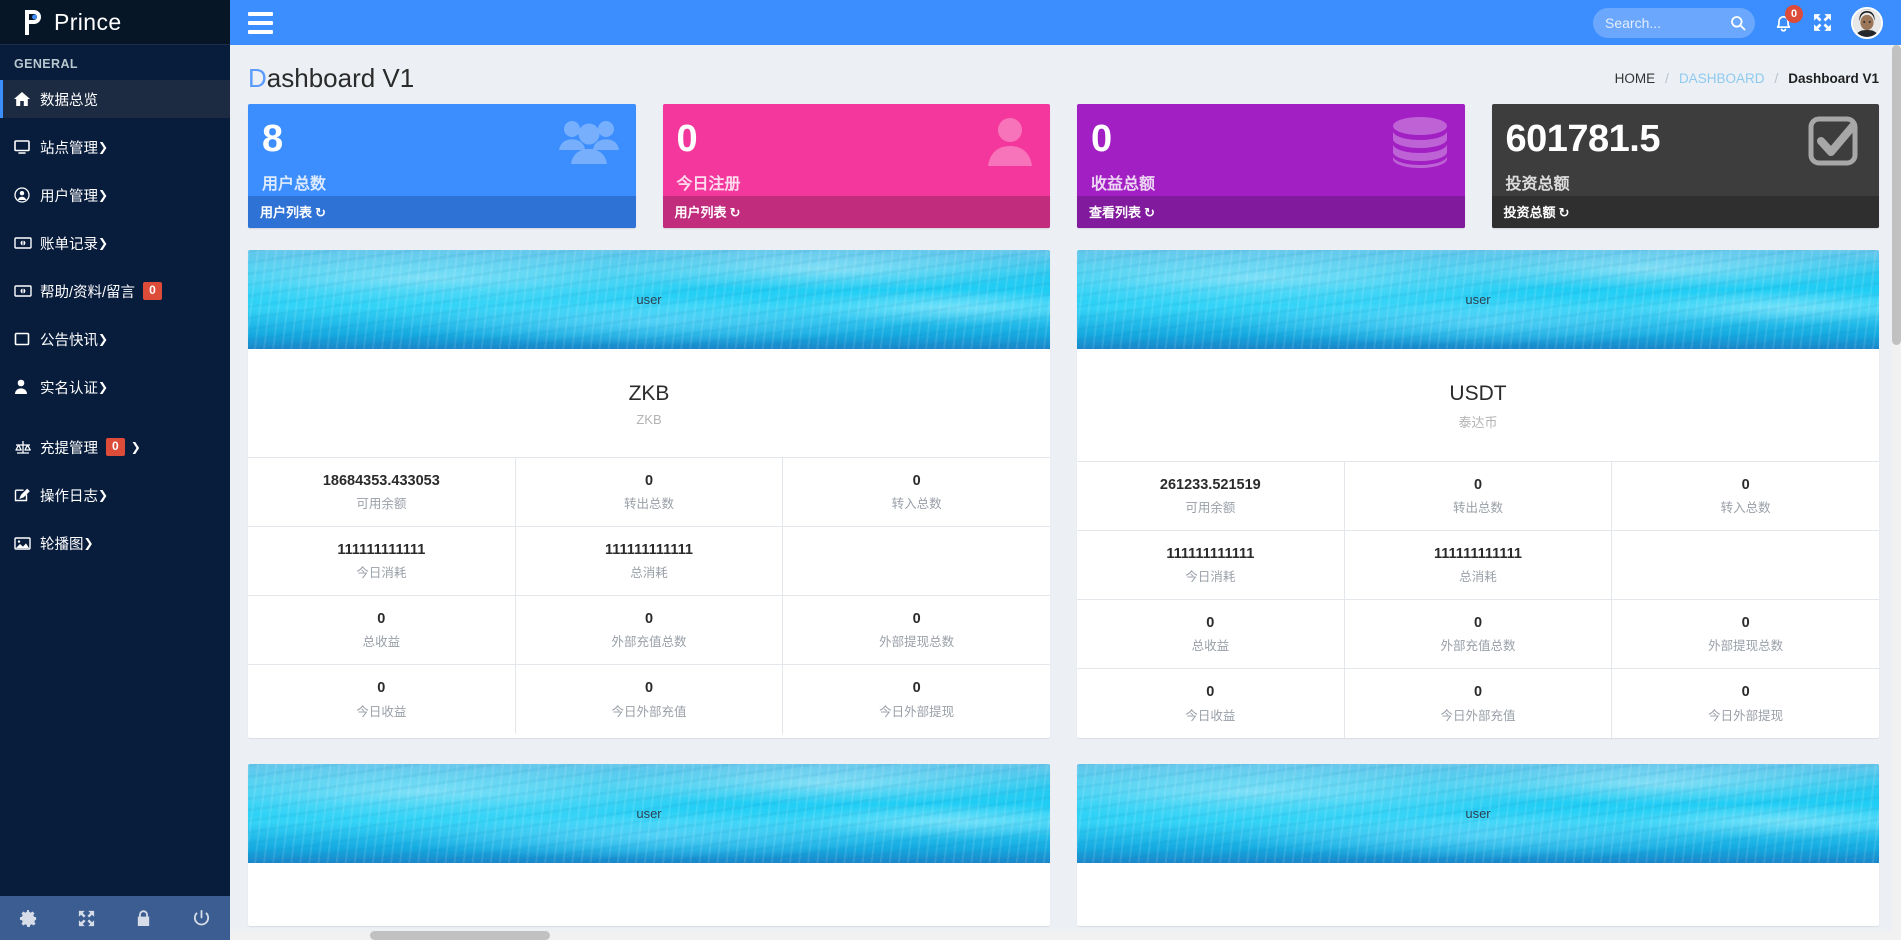 This screenshot has height=940, width=1901. I want to click on stat-card-footer-link: 查看列表 ↻, so click(1271, 212).